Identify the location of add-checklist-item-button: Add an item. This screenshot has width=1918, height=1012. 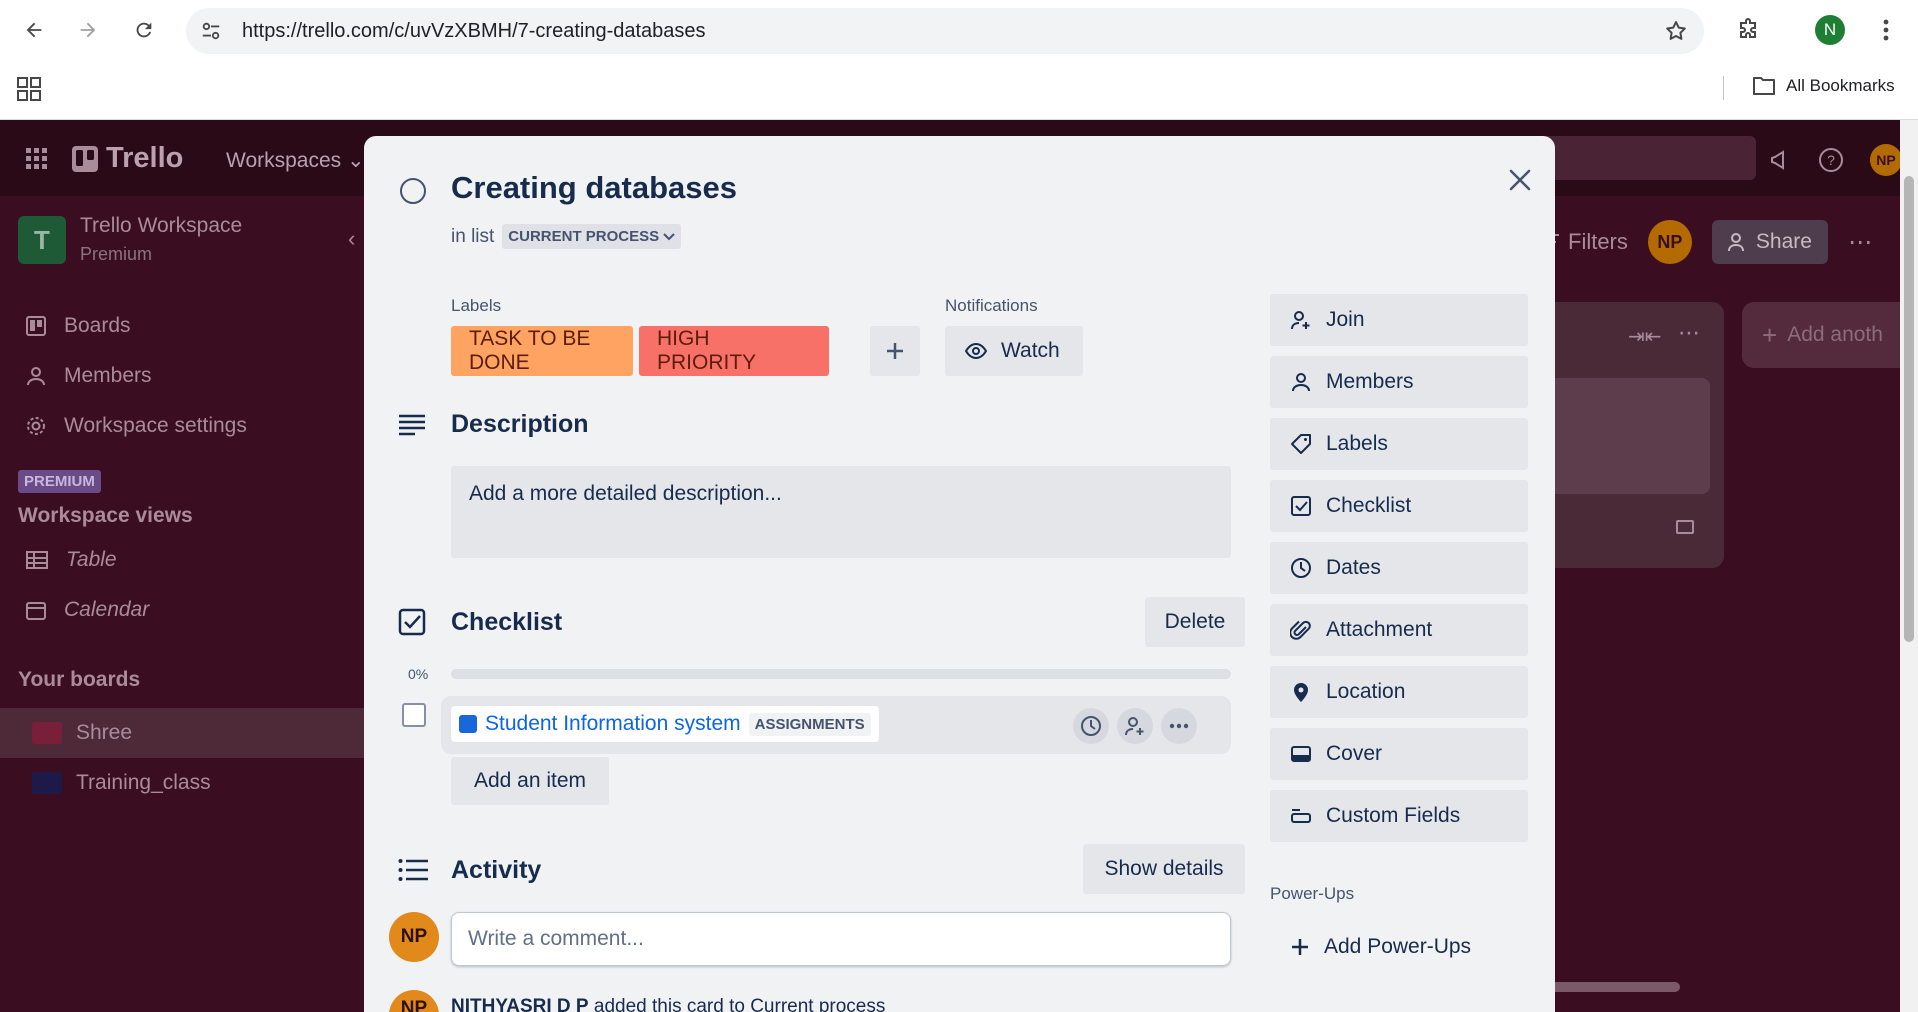
(530, 781).